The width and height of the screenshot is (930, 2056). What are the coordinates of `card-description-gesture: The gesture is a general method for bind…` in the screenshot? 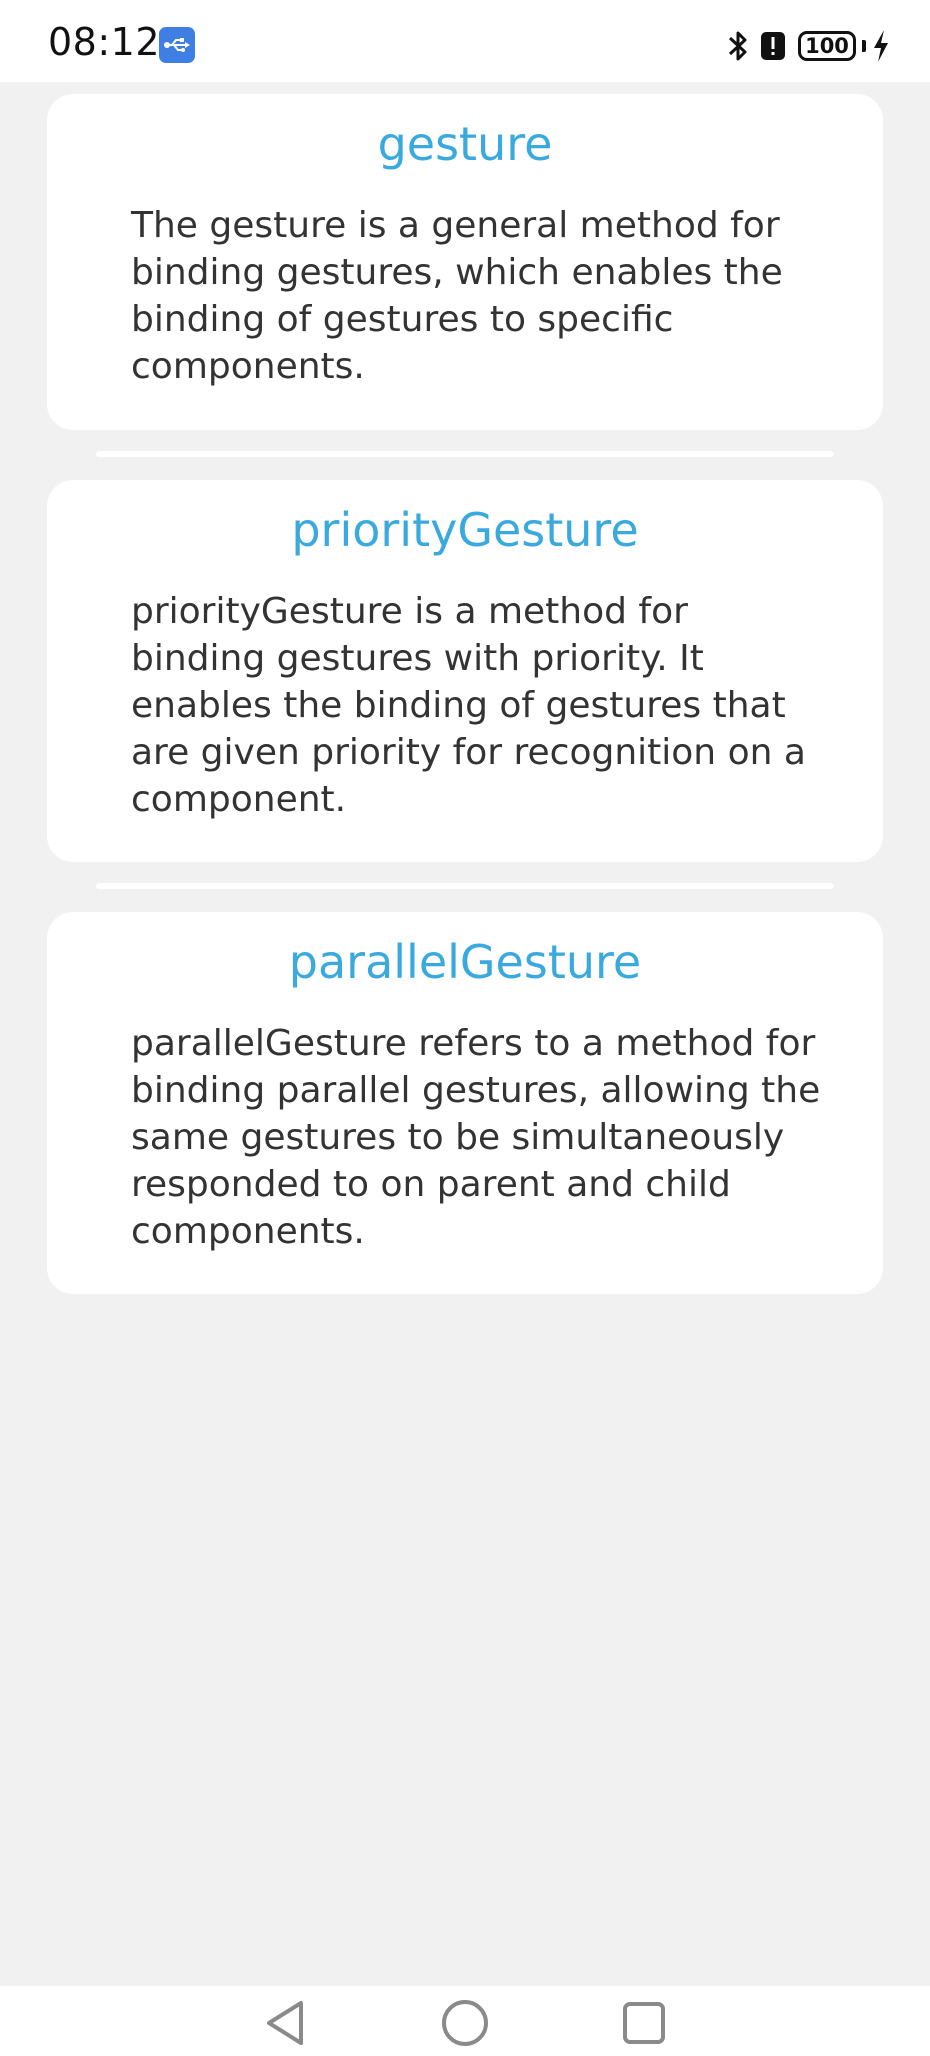 It's located at (457, 296).